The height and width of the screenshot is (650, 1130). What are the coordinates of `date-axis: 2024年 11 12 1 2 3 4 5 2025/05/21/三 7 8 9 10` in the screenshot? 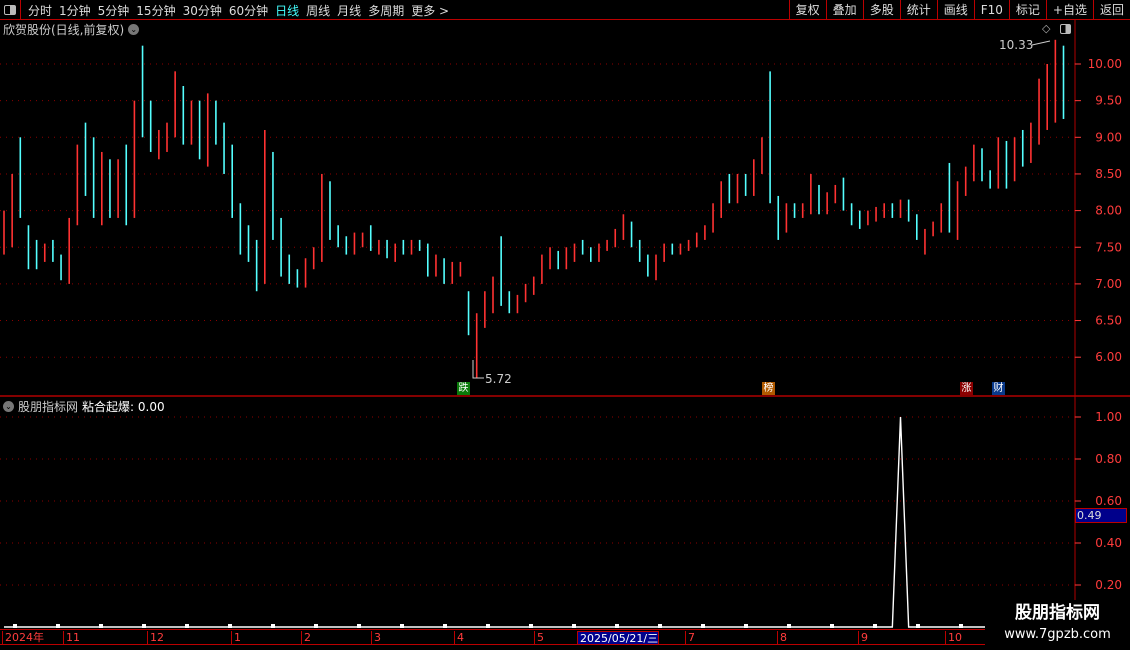 It's located at (492, 637).